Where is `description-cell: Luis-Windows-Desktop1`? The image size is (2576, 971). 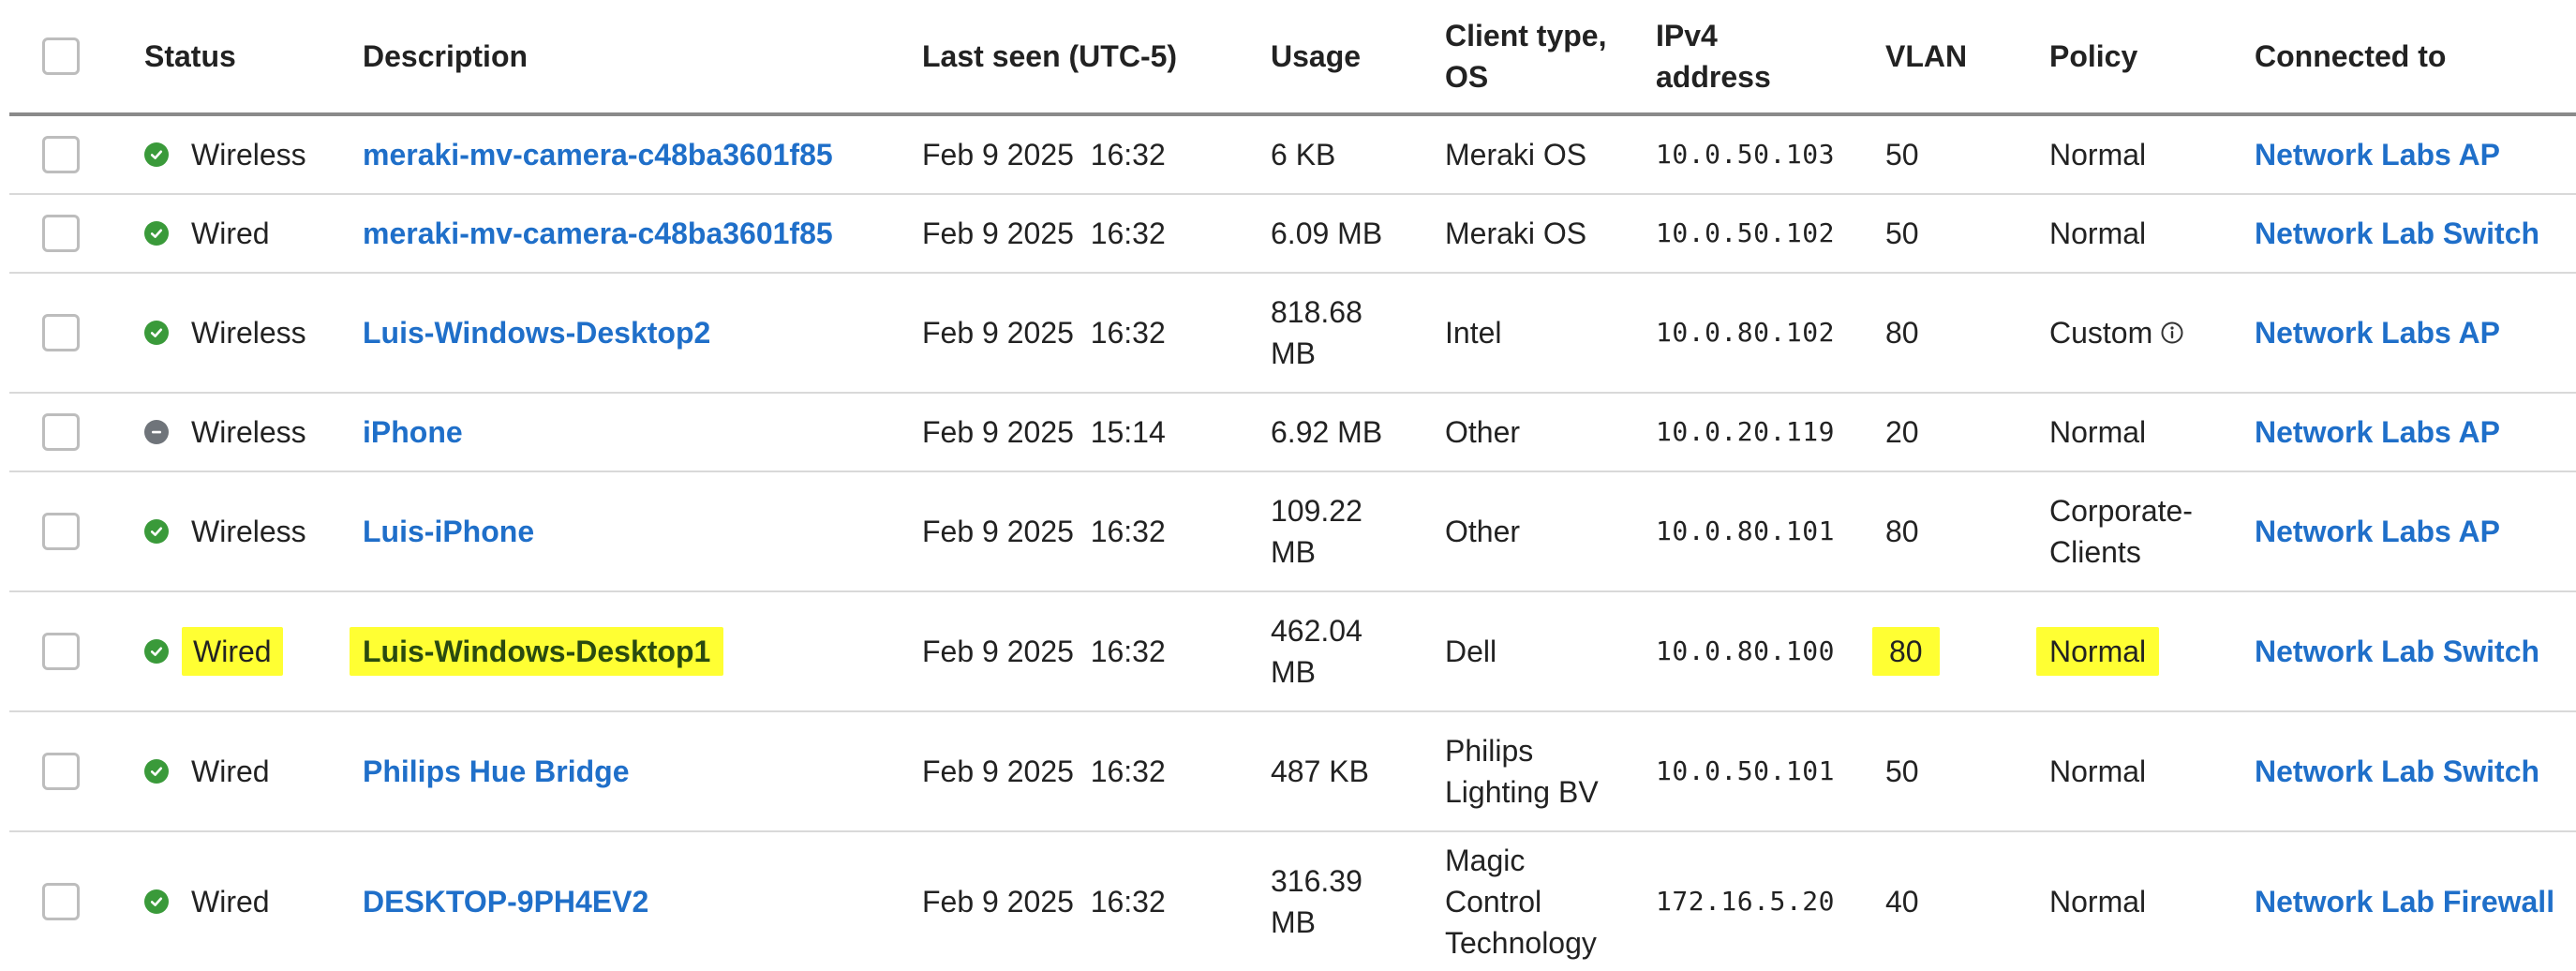 description-cell: Luis-Windows-Desktop1 is located at coordinates (633, 651).